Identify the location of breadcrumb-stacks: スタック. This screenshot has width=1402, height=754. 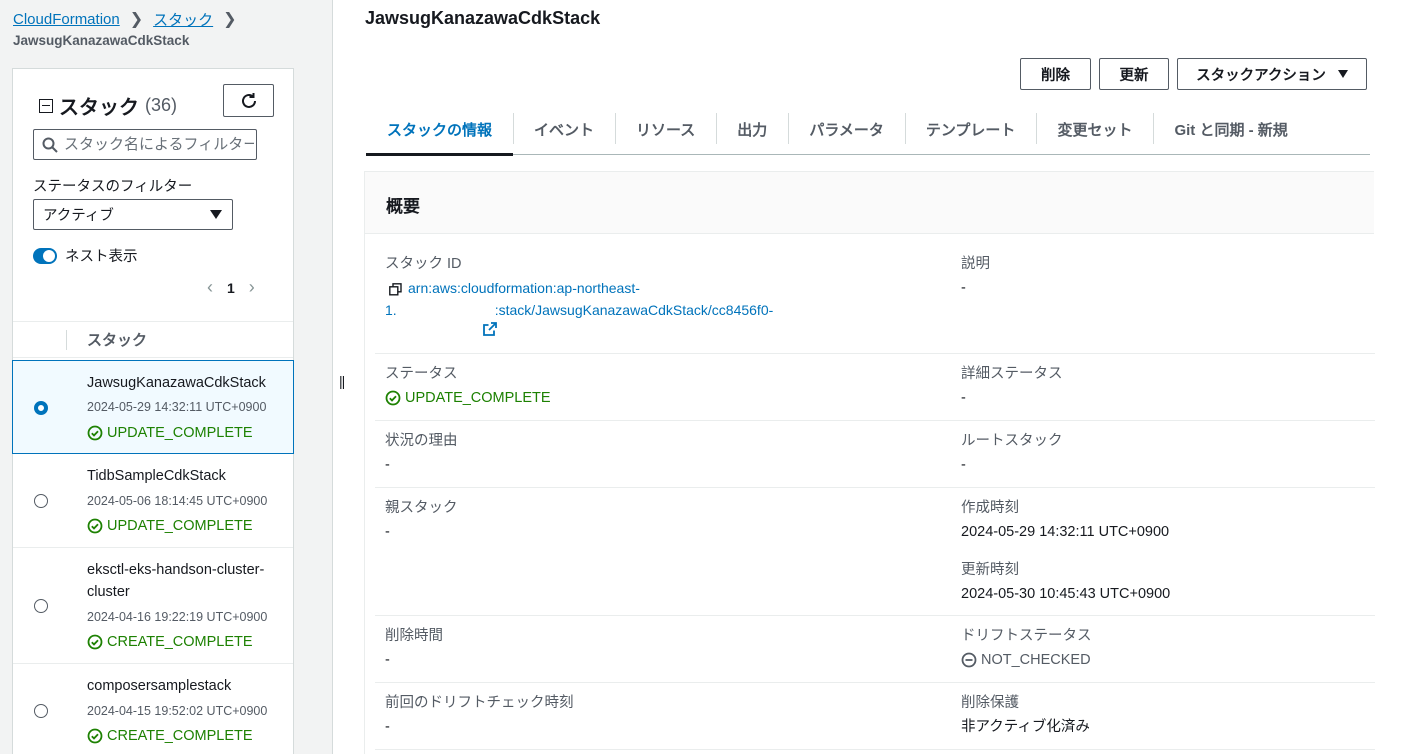
(183, 19).